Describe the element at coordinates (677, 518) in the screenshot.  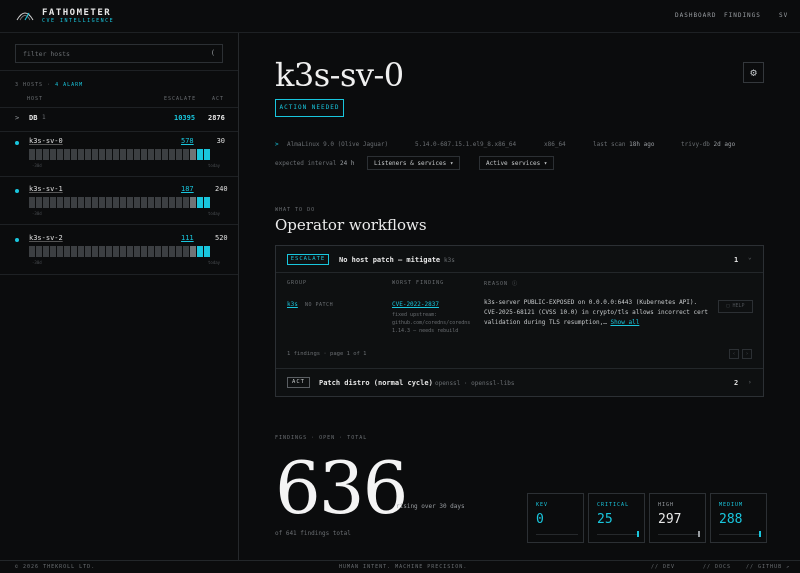
I see `stat-high: HIGH 297` at that location.